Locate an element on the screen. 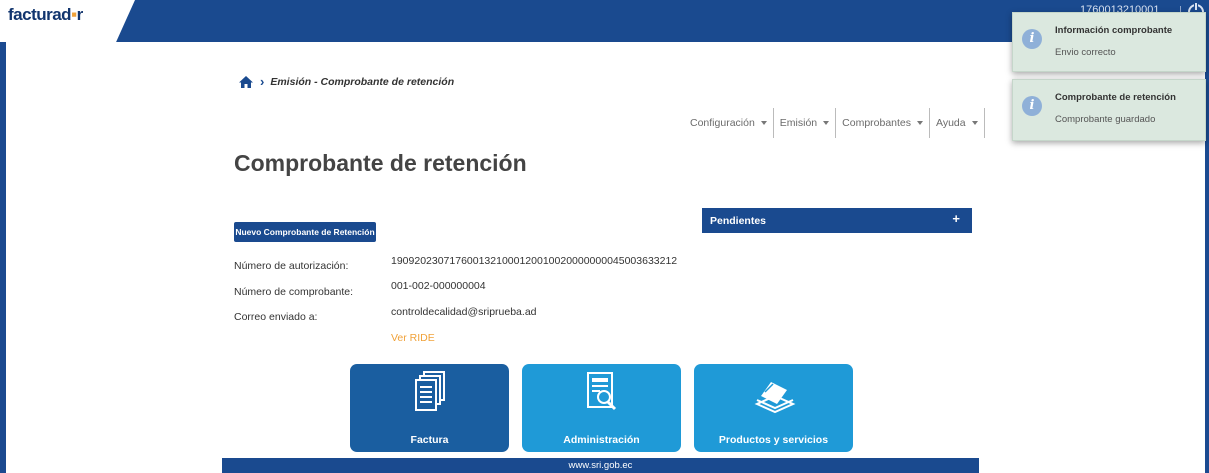  box-stack-icon is located at coordinates (774, 397).